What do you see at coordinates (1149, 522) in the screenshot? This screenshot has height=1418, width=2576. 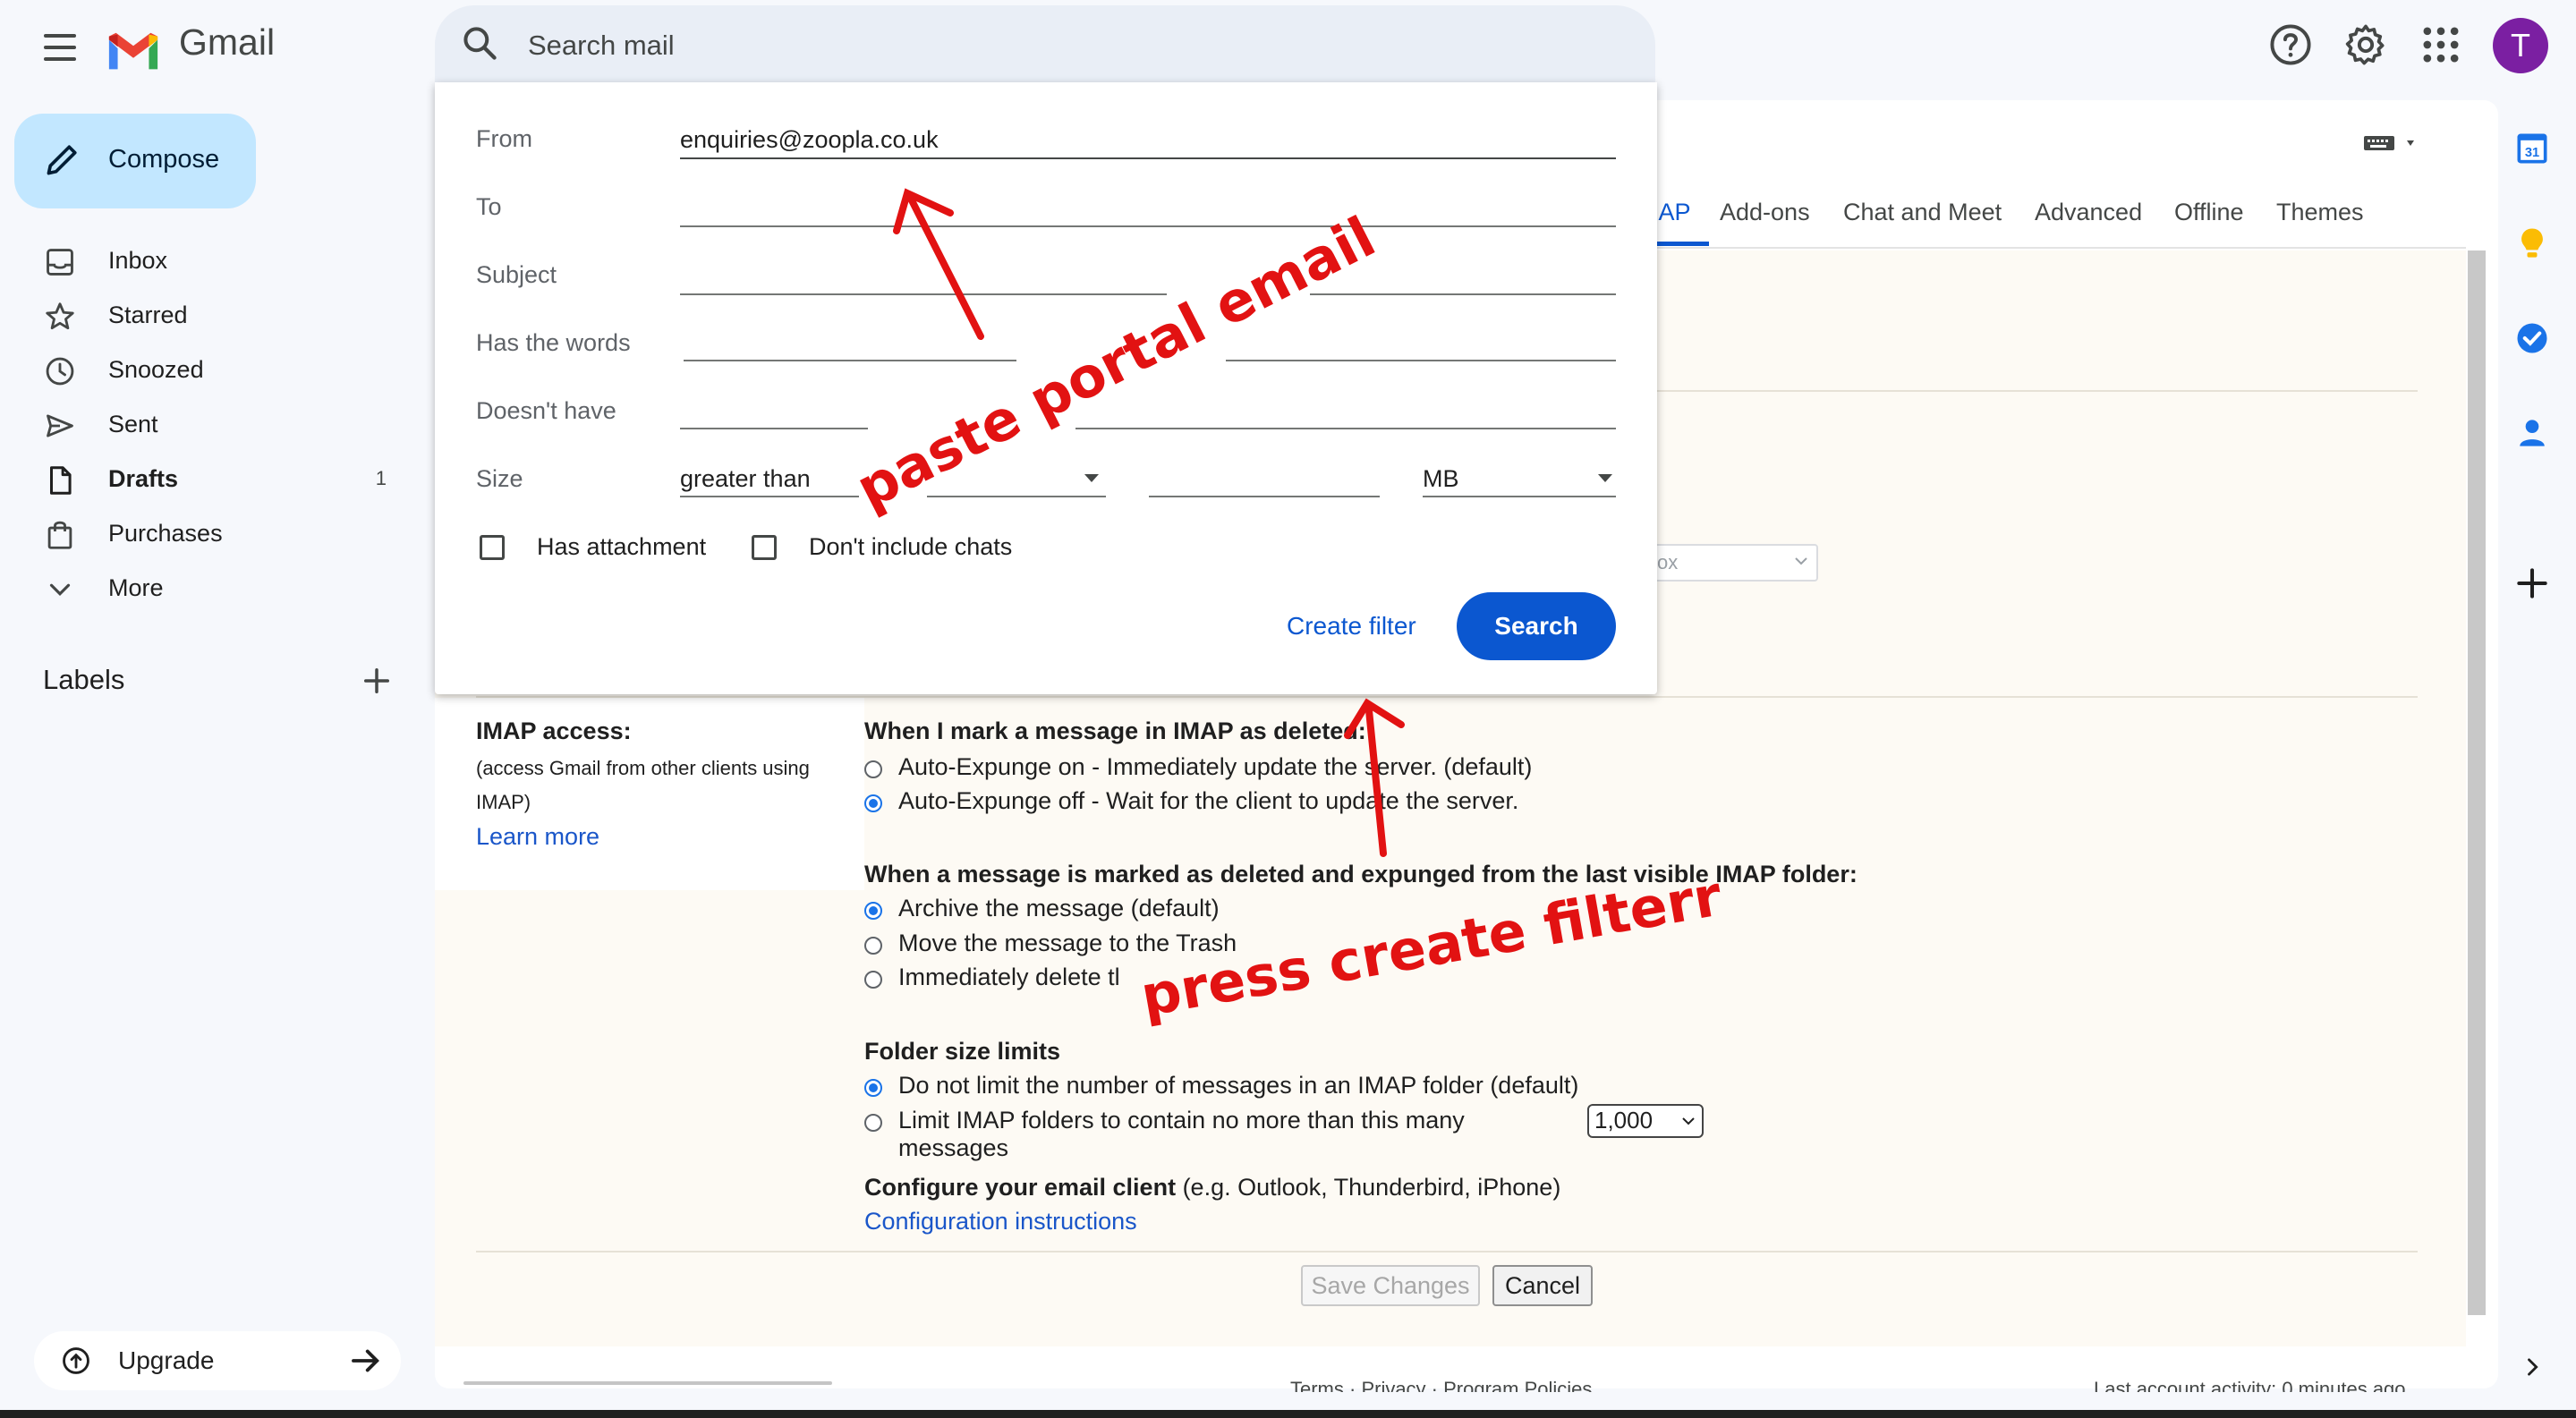 I see `annotation-arrows` at bounding box center [1149, 522].